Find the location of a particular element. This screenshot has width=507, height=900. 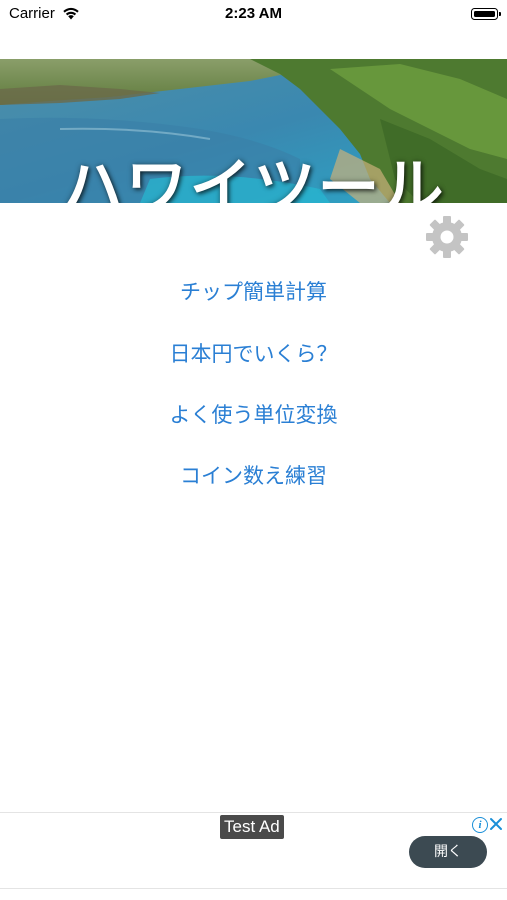

menu-item-unit-conversion: よく使う単位変換 is located at coordinates (253, 414).